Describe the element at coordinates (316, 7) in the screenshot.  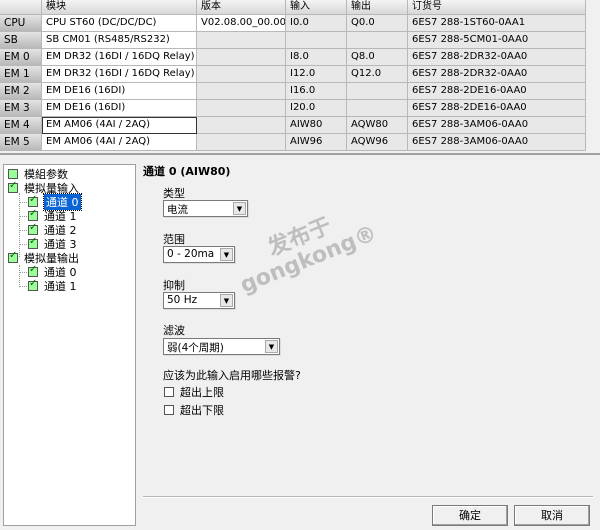
I see `column-header: 输入` at that location.